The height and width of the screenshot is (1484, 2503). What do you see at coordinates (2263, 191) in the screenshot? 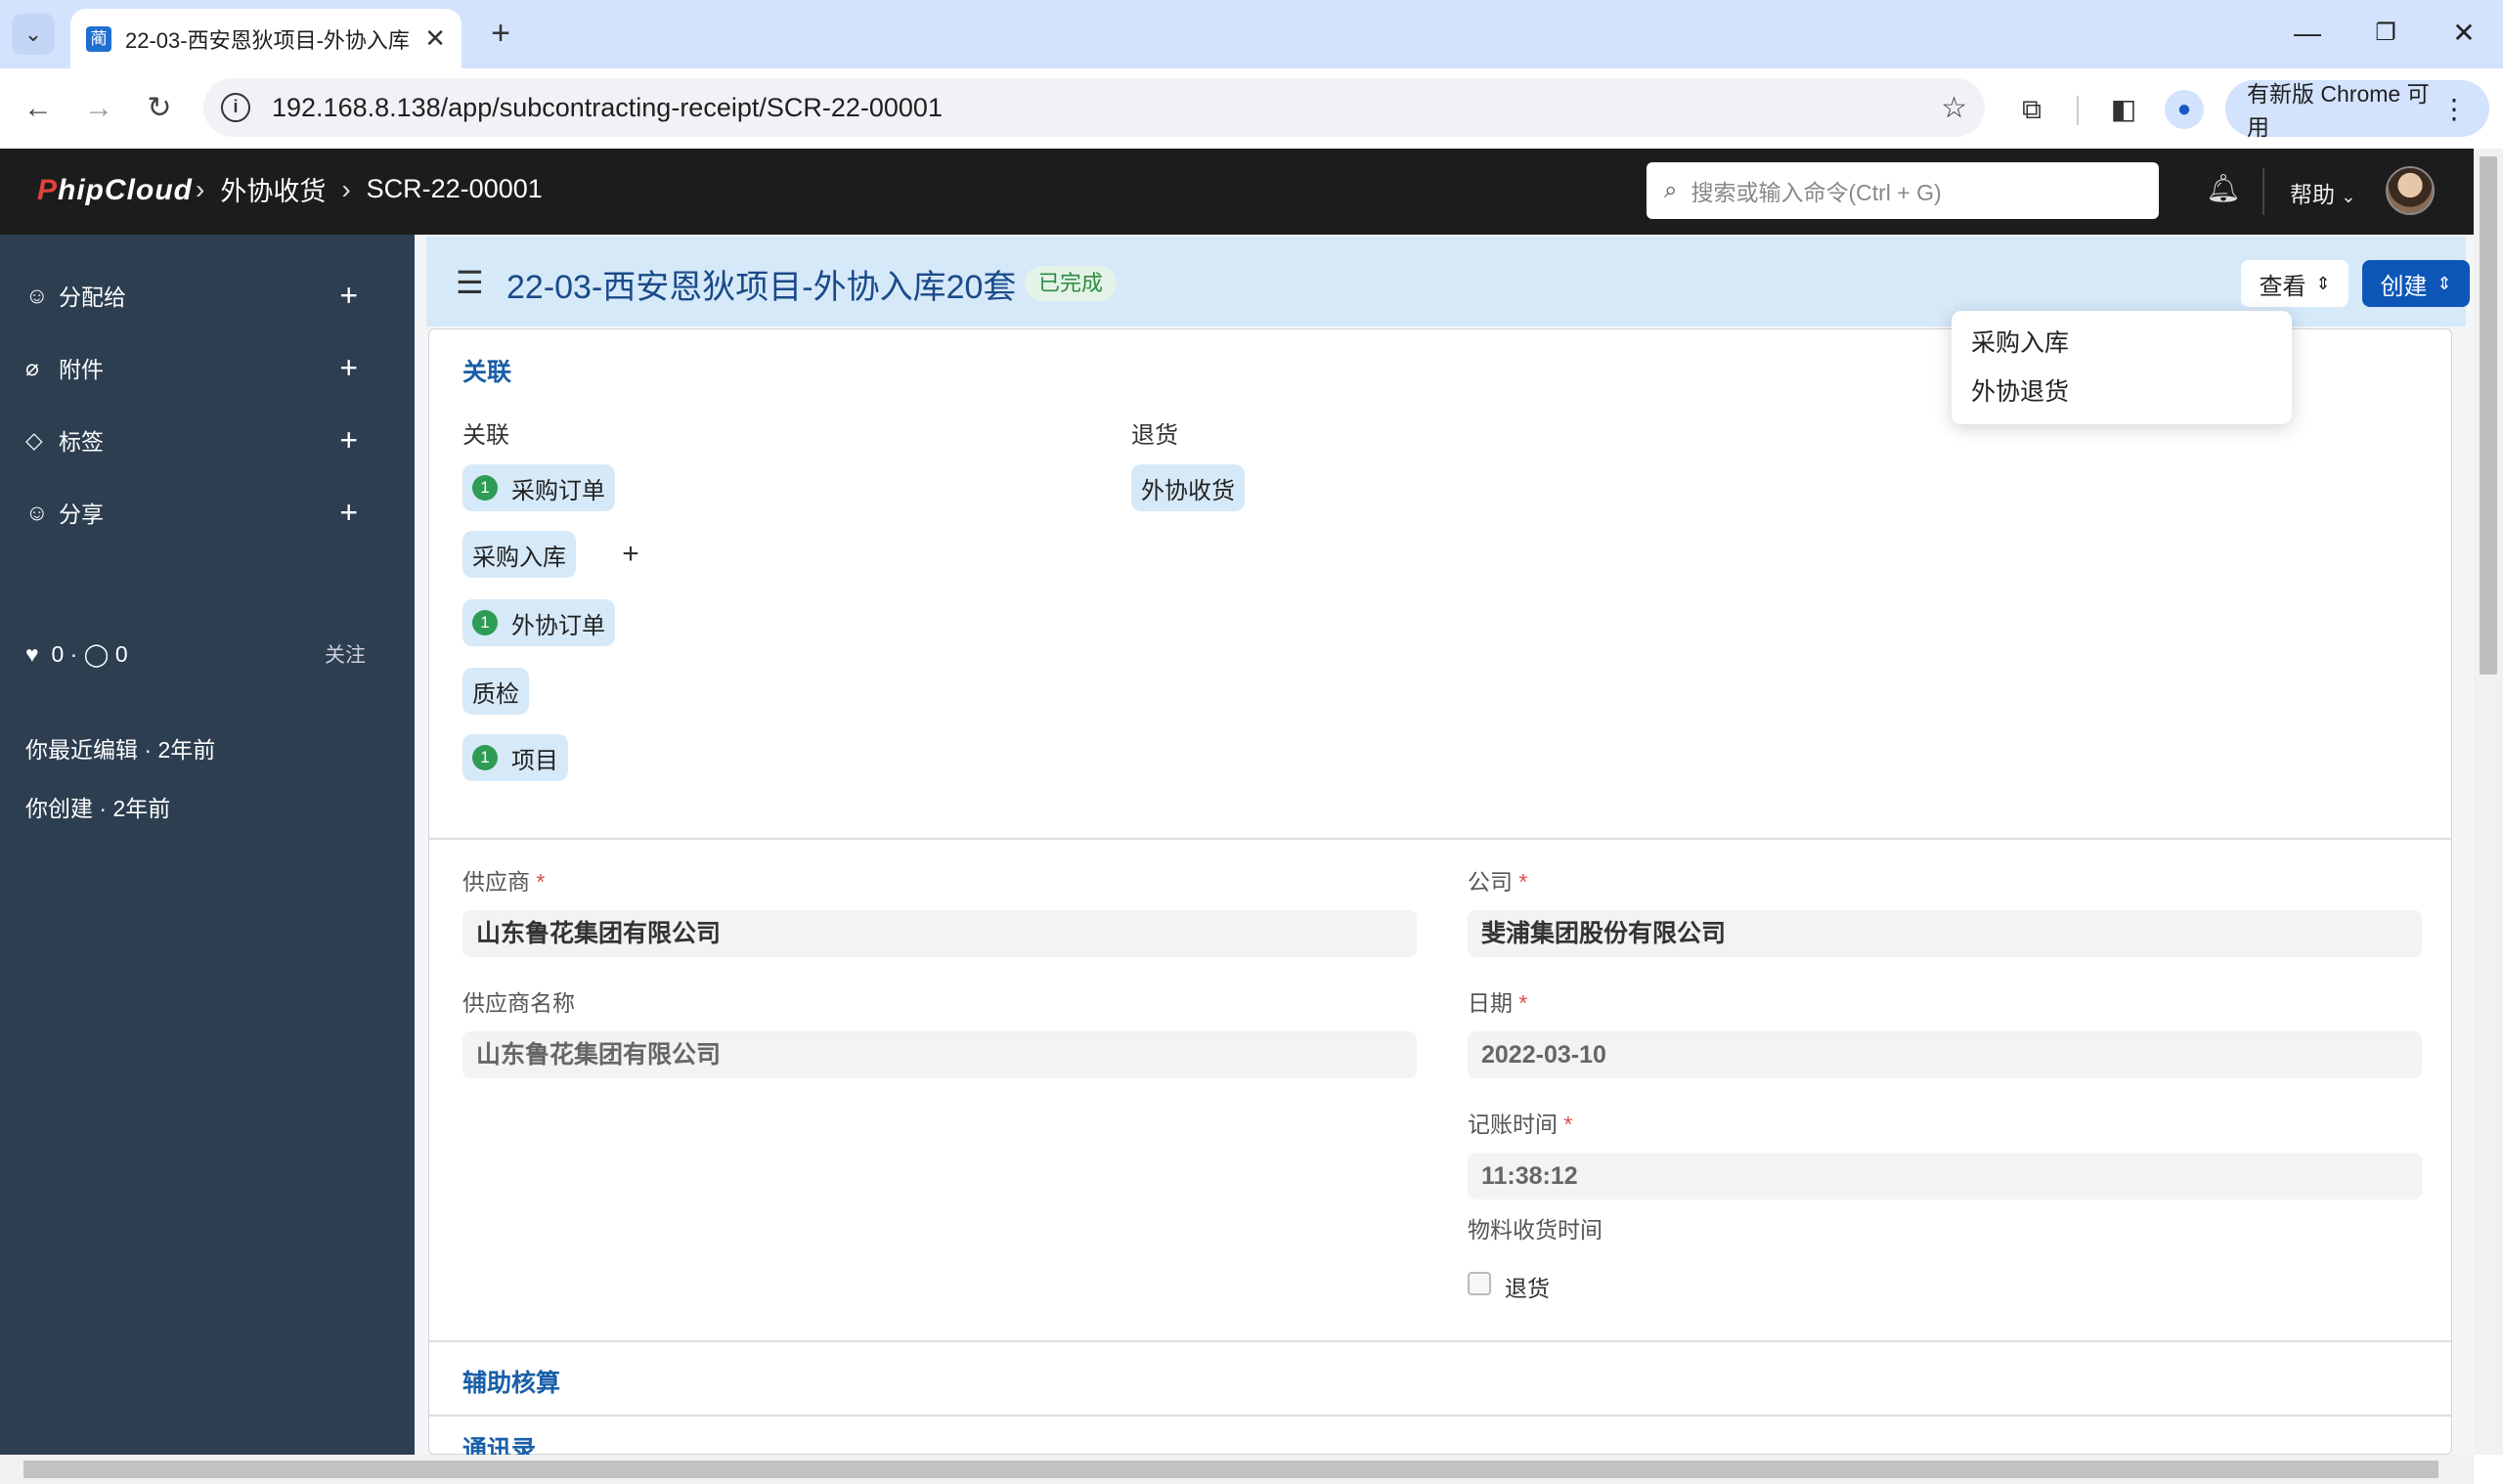
I see `navbar-divider` at bounding box center [2263, 191].